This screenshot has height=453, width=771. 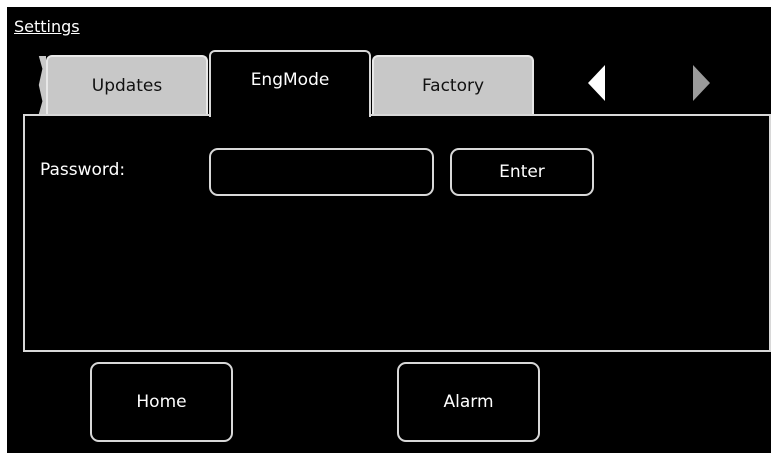 I want to click on tab-label: EngMode, so click(x=290, y=80).